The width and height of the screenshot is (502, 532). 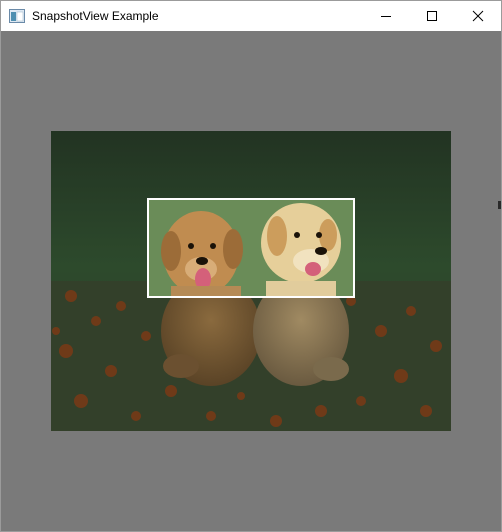 What do you see at coordinates (95, 16) in the screenshot?
I see `window-title: SnapshotView Example` at bounding box center [95, 16].